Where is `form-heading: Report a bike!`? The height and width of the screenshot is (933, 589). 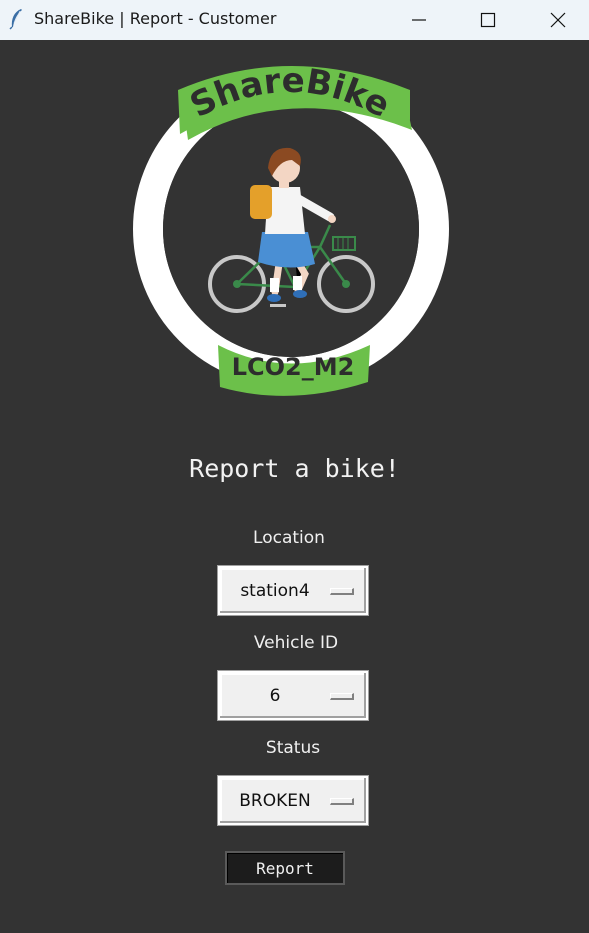
form-heading: Report a bike! is located at coordinates (294, 468).